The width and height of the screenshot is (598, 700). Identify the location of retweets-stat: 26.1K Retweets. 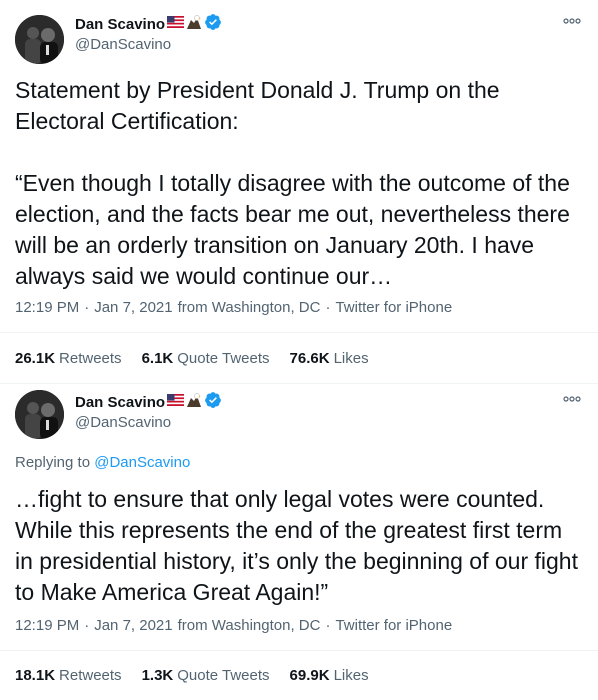
(68, 358).